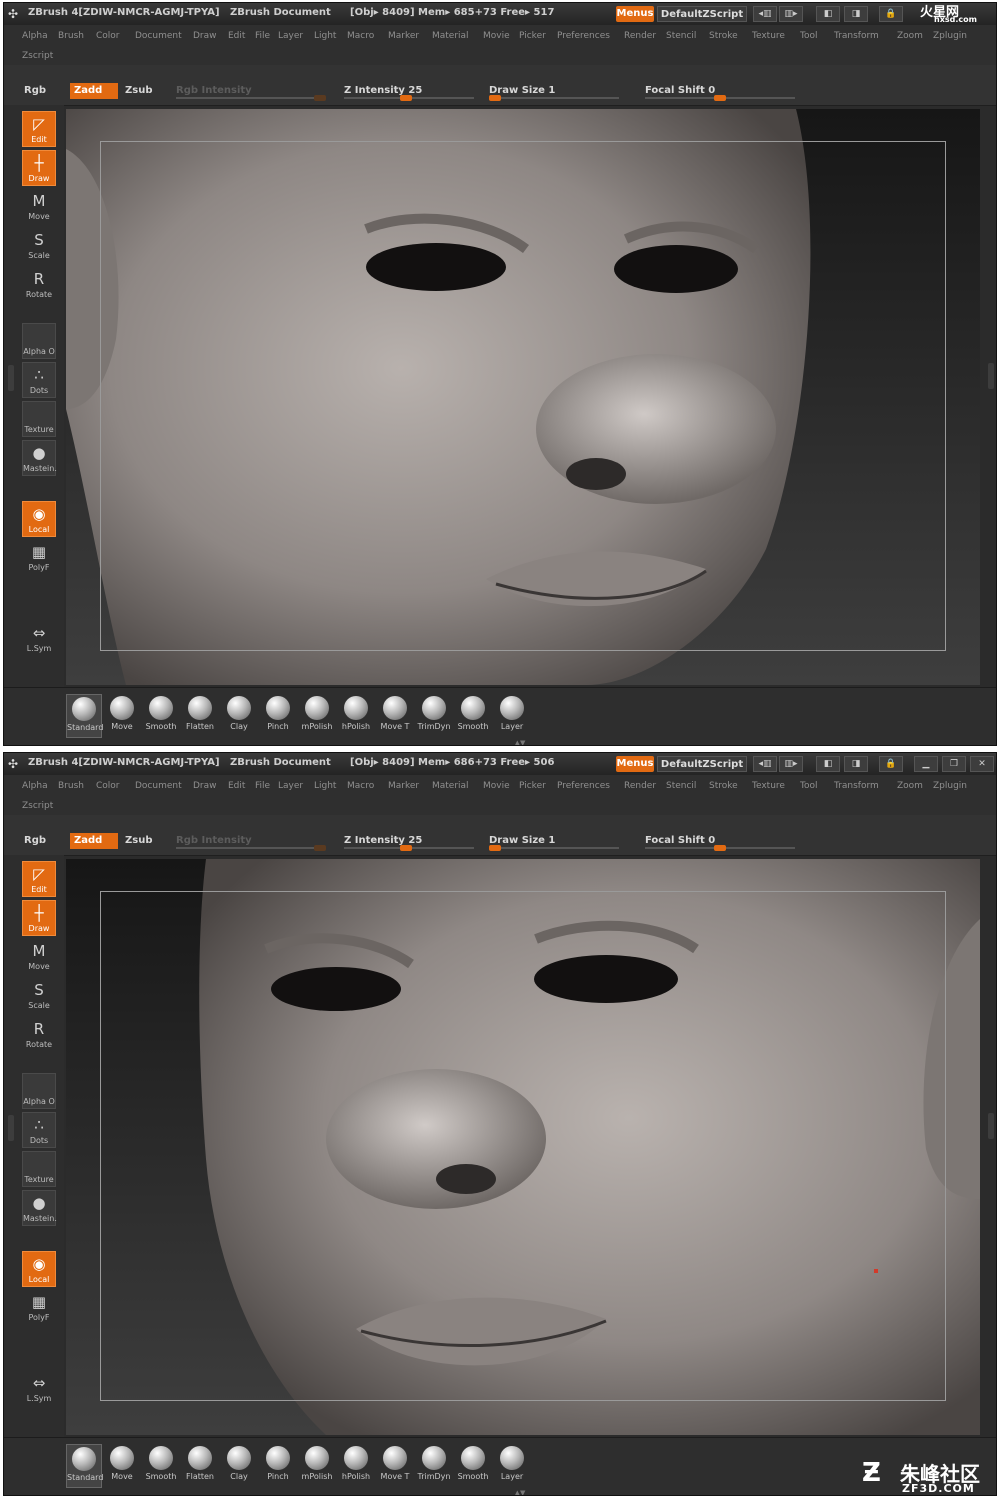 Image resolution: width=1000 pixels, height=1500 pixels. Describe the element at coordinates (39, 1208) in the screenshot. I see `material-slot: ● Mastein.` at that location.